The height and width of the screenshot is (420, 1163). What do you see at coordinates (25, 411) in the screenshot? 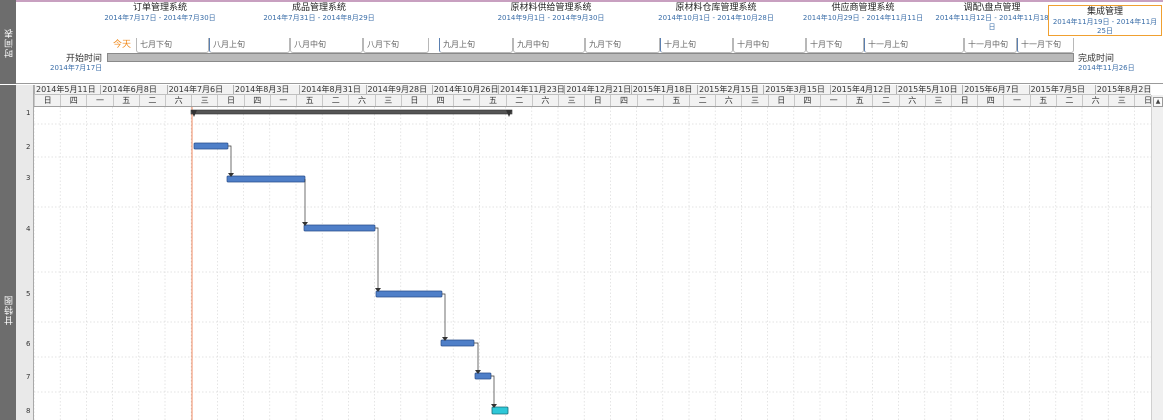
I see `row-number: 8` at bounding box center [25, 411].